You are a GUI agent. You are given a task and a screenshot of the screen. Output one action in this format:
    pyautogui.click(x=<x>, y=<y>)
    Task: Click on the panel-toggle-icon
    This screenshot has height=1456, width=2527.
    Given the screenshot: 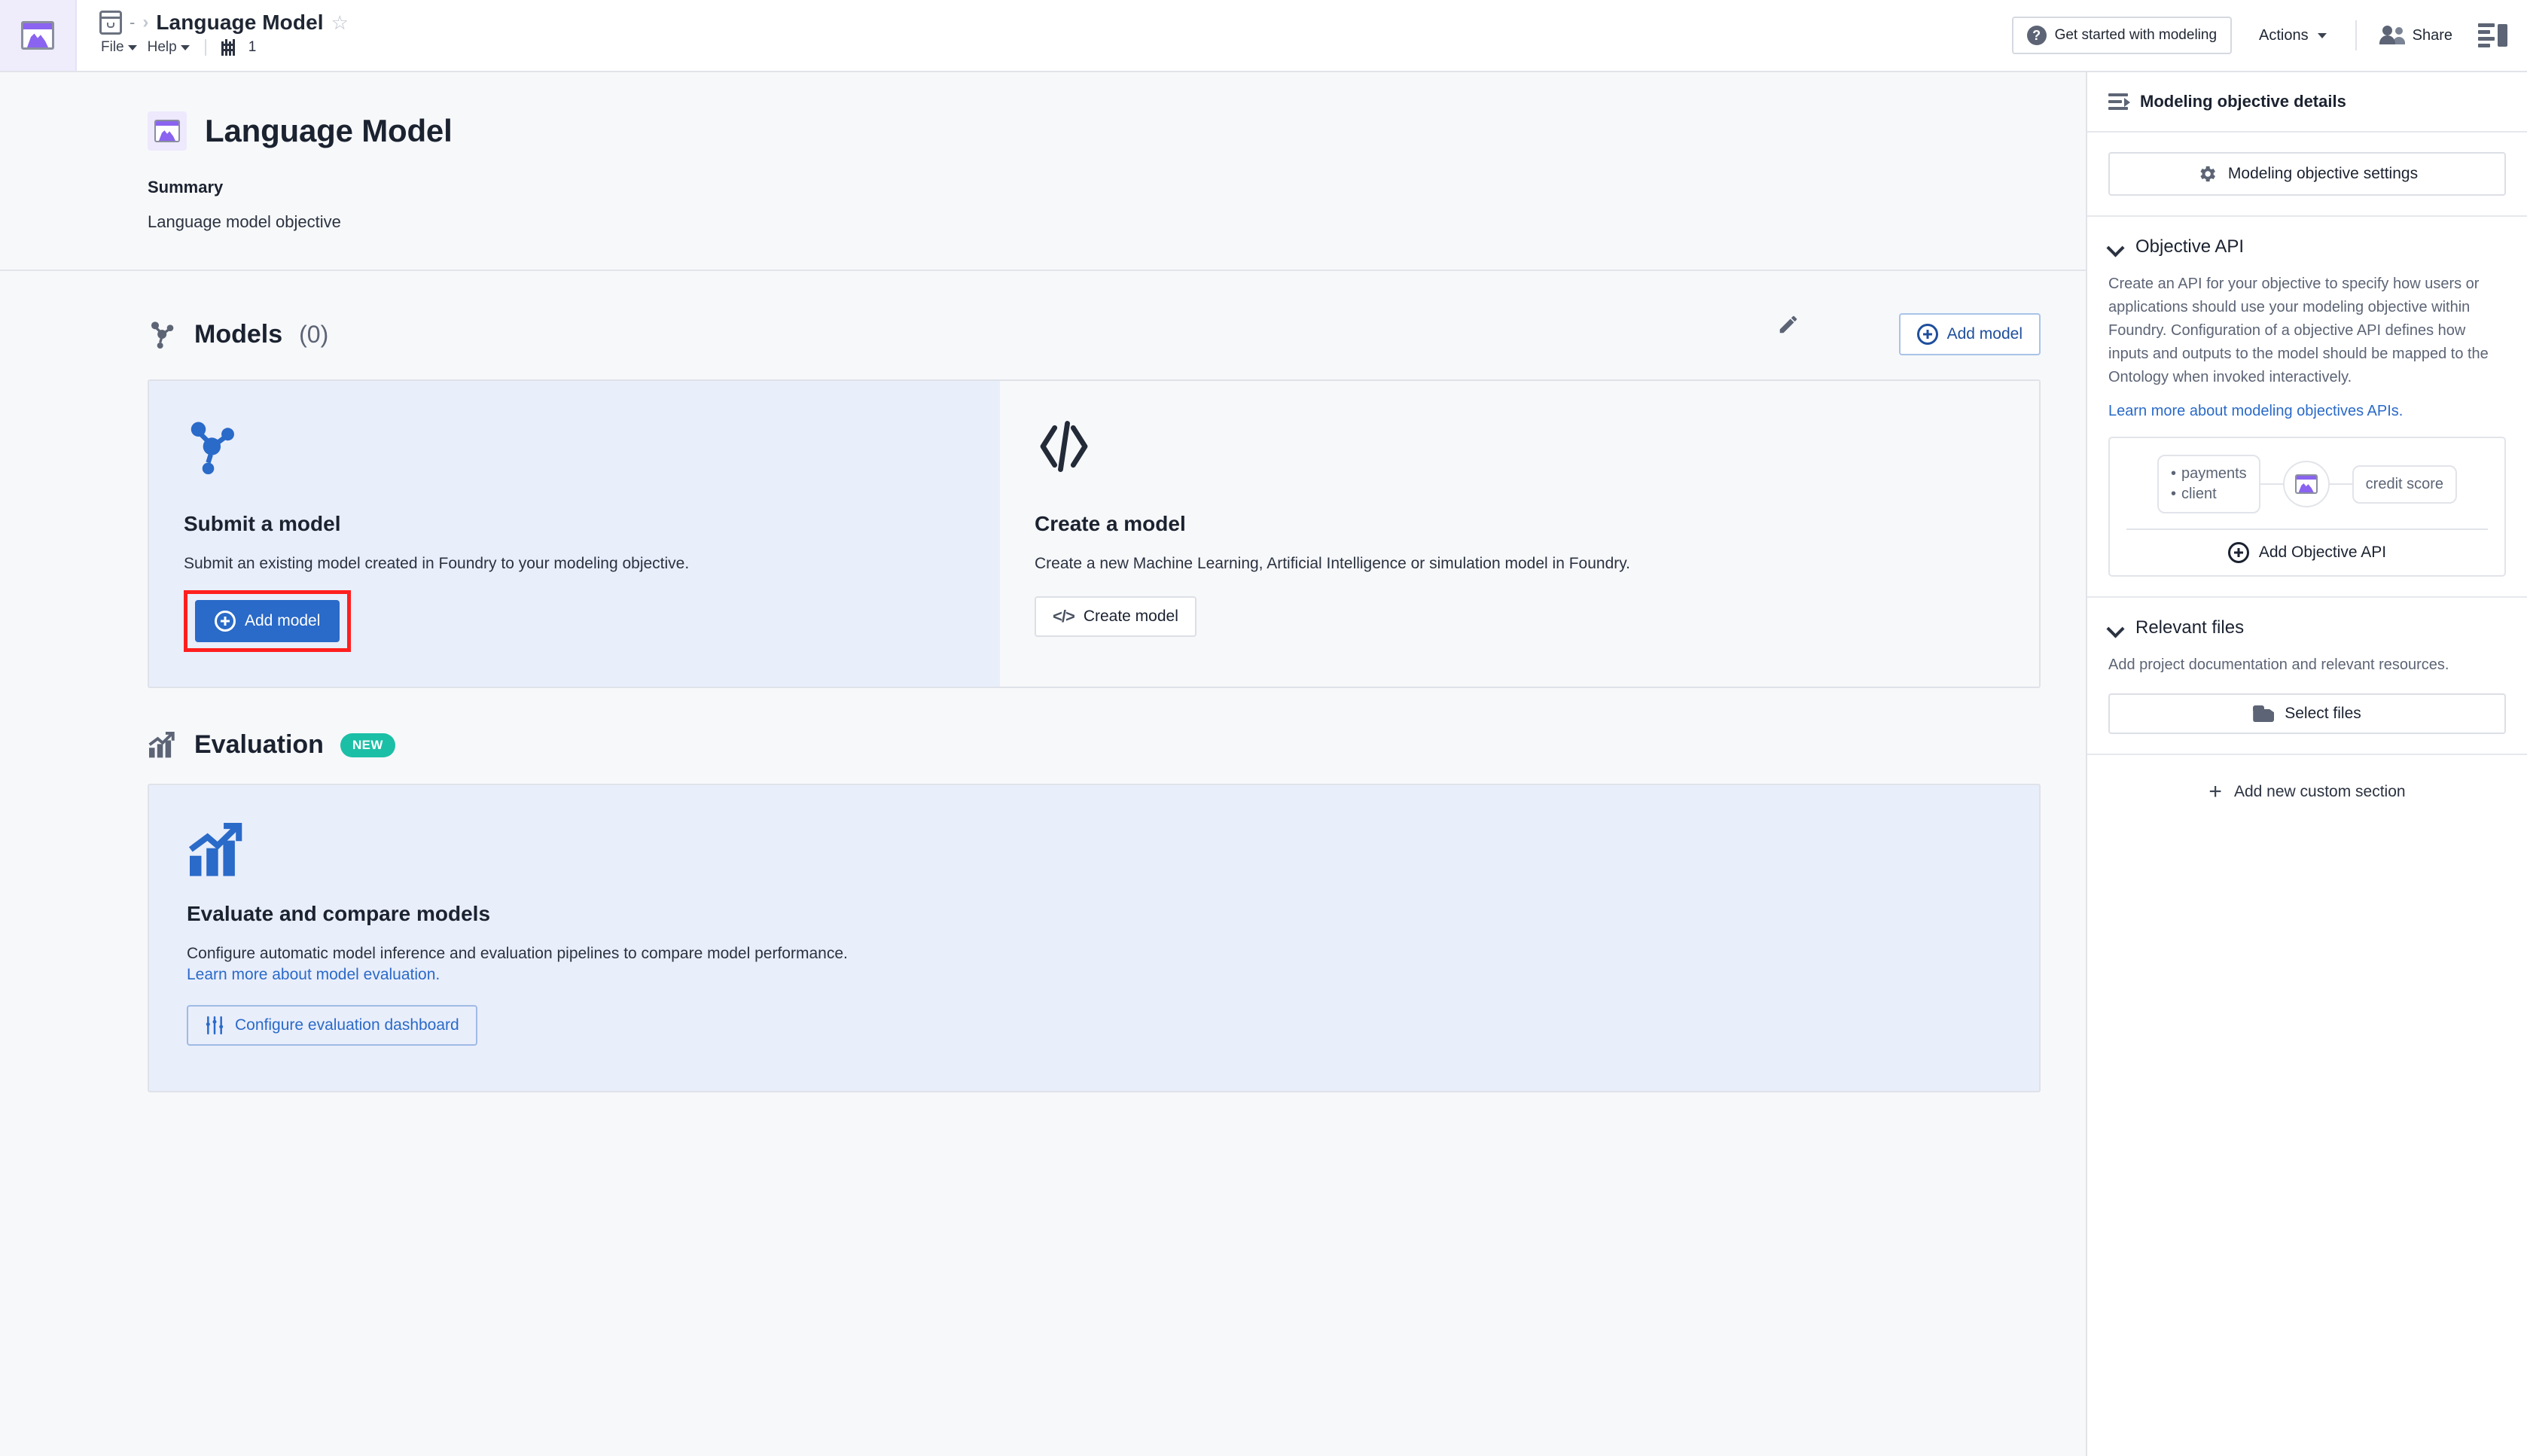 What is the action you would take?
    pyautogui.click(x=2493, y=35)
    